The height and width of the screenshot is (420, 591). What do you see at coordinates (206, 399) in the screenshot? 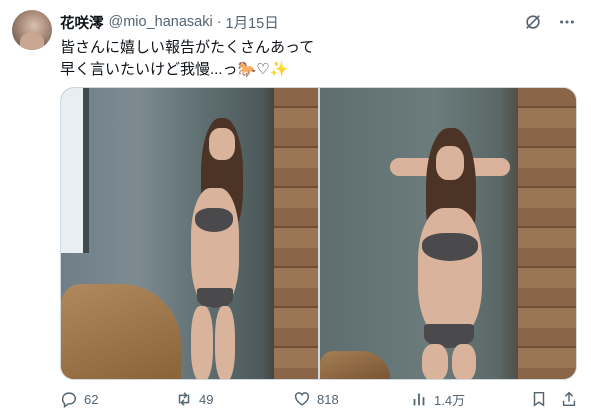
I see `repost-count: 49` at bounding box center [206, 399].